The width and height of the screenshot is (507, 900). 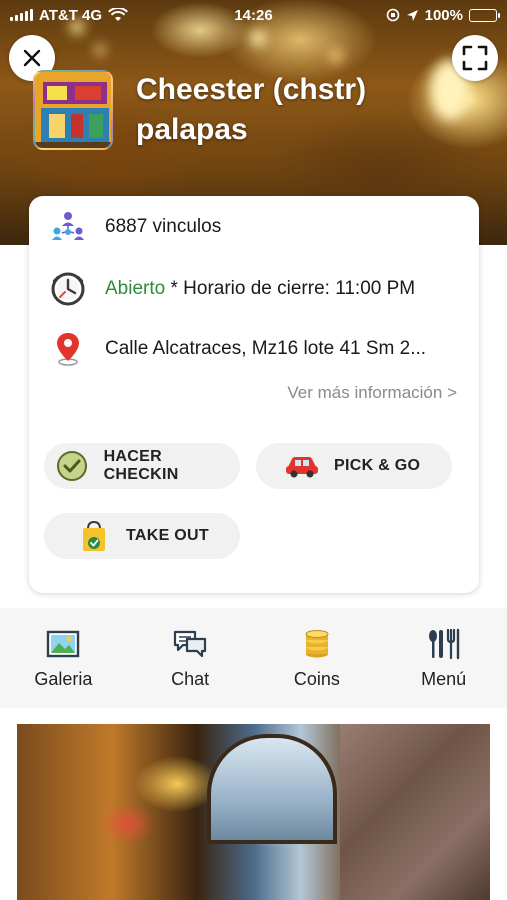 What do you see at coordinates (32, 58) in the screenshot?
I see `close-icon` at bounding box center [32, 58].